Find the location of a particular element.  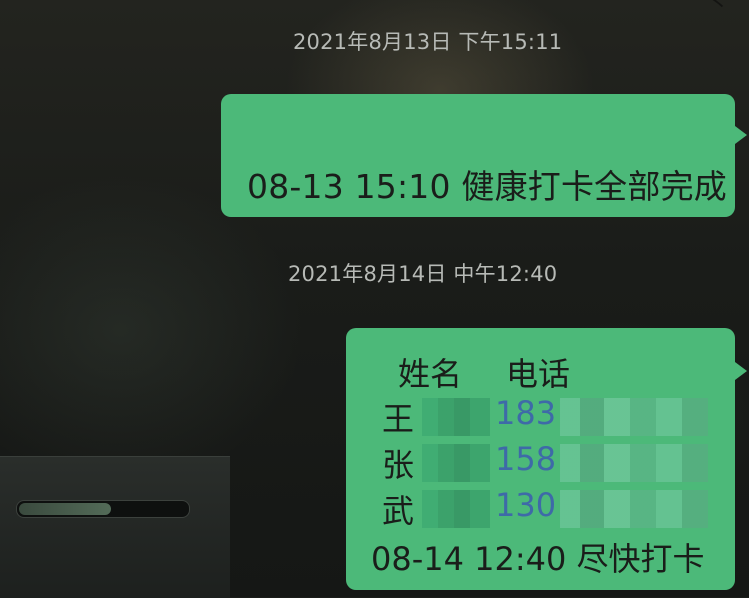

background-progress-bar is located at coordinates (103, 509).